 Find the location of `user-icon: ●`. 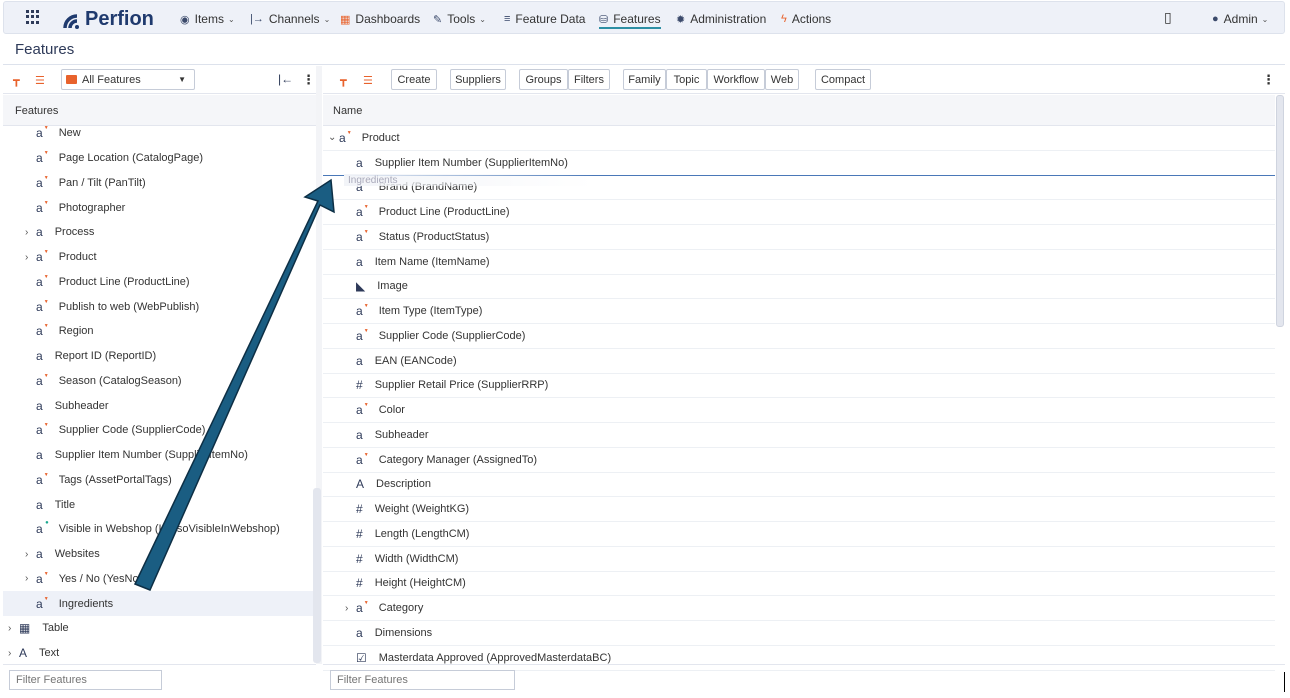

user-icon: ● is located at coordinates (1215, 19).